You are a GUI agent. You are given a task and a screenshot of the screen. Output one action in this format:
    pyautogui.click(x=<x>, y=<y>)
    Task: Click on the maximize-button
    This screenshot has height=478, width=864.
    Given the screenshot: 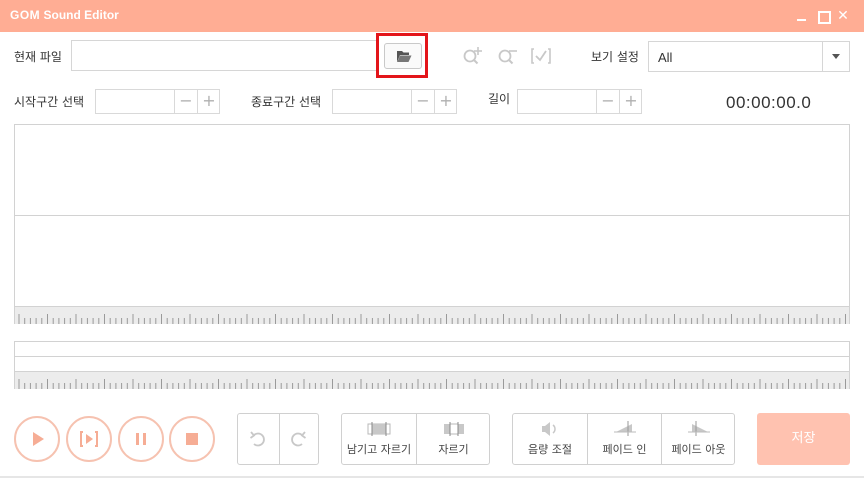 What is the action you would take?
    pyautogui.click(x=823, y=16)
    